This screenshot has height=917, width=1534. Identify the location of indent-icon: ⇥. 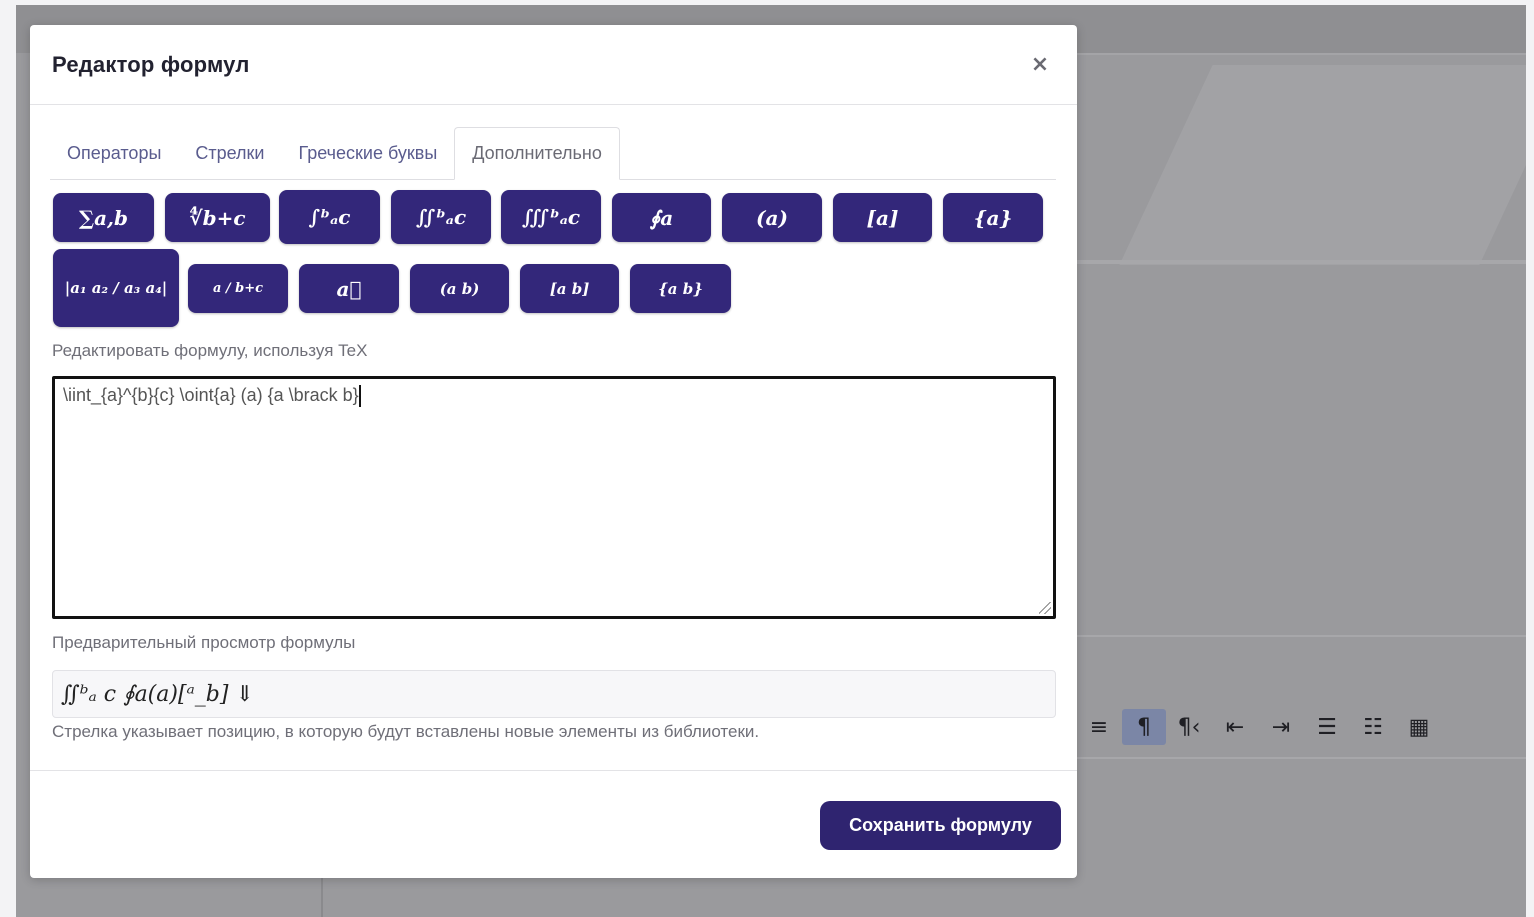
(1281, 727).